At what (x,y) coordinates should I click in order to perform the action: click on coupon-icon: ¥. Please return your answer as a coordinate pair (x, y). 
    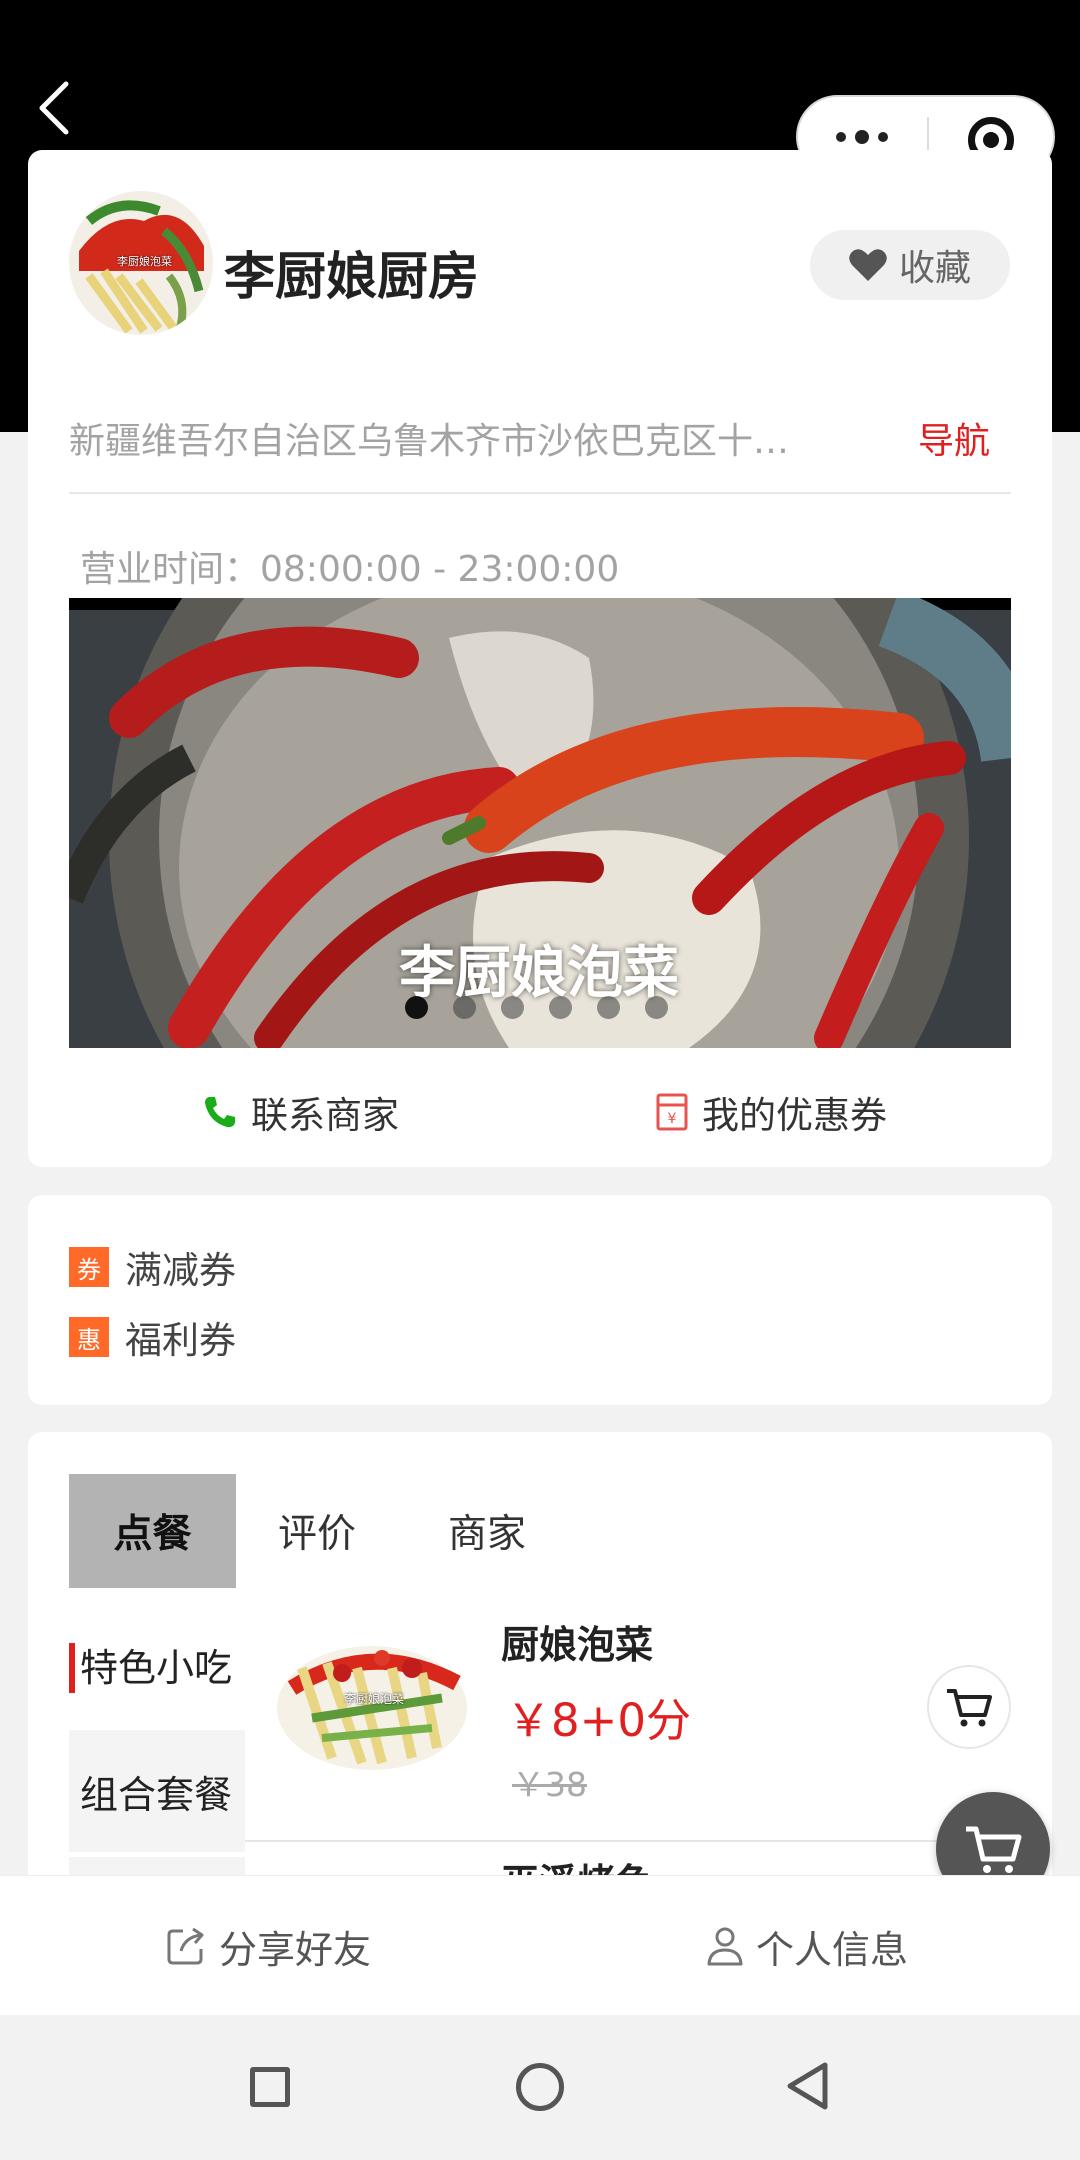
    Looking at the image, I should click on (672, 1112).